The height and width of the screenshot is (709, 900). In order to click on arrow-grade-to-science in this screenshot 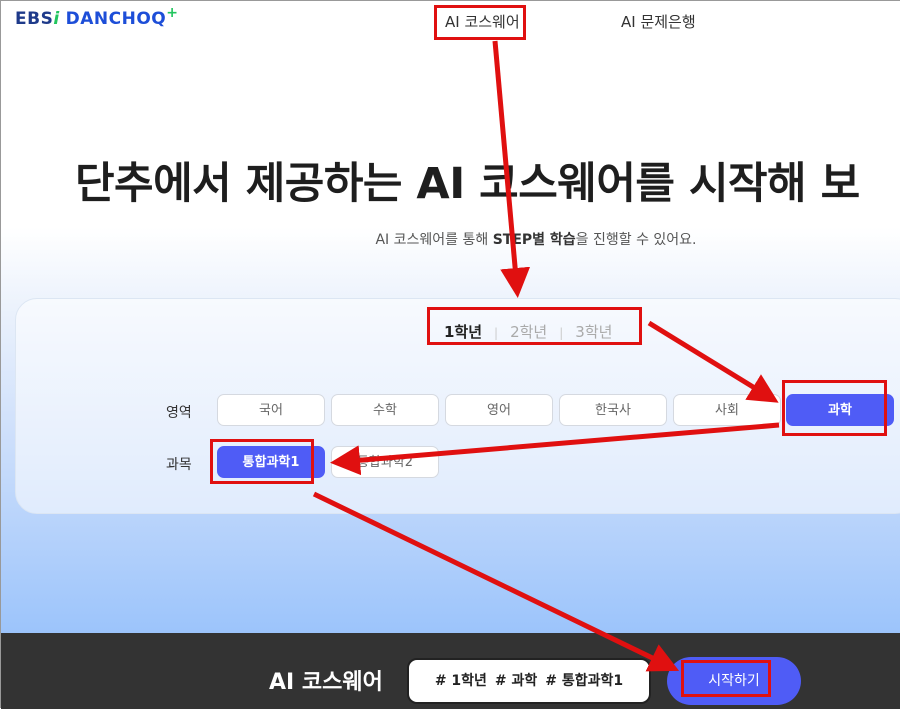, I will do `click(713, 361)`.